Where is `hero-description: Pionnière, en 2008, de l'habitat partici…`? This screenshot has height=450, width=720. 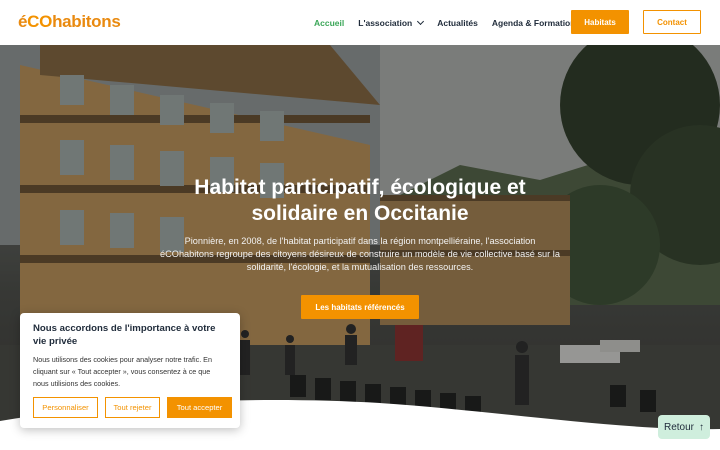 hero-description: Pionnière, en 2008, de l'habitat partici… is located at coordinates (360, 254).